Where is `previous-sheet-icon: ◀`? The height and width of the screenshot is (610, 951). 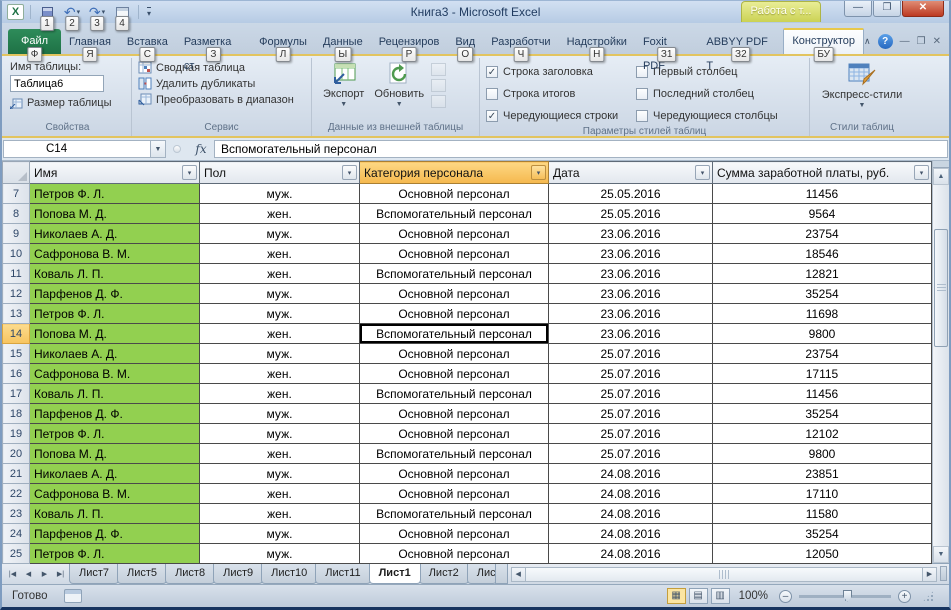
previous-sheet-icon: ◀ is located at coordinates (28, 574).